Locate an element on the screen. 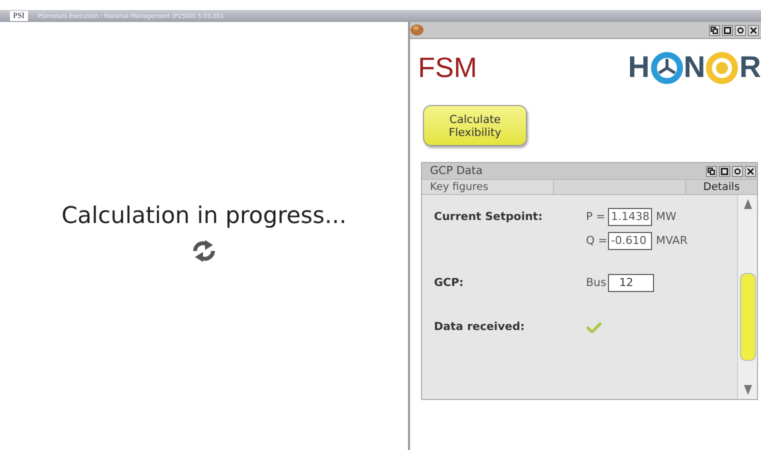 This screenshot has width=761, height=450. gcp-value-field: 12 is located at coordinates (631, 283).